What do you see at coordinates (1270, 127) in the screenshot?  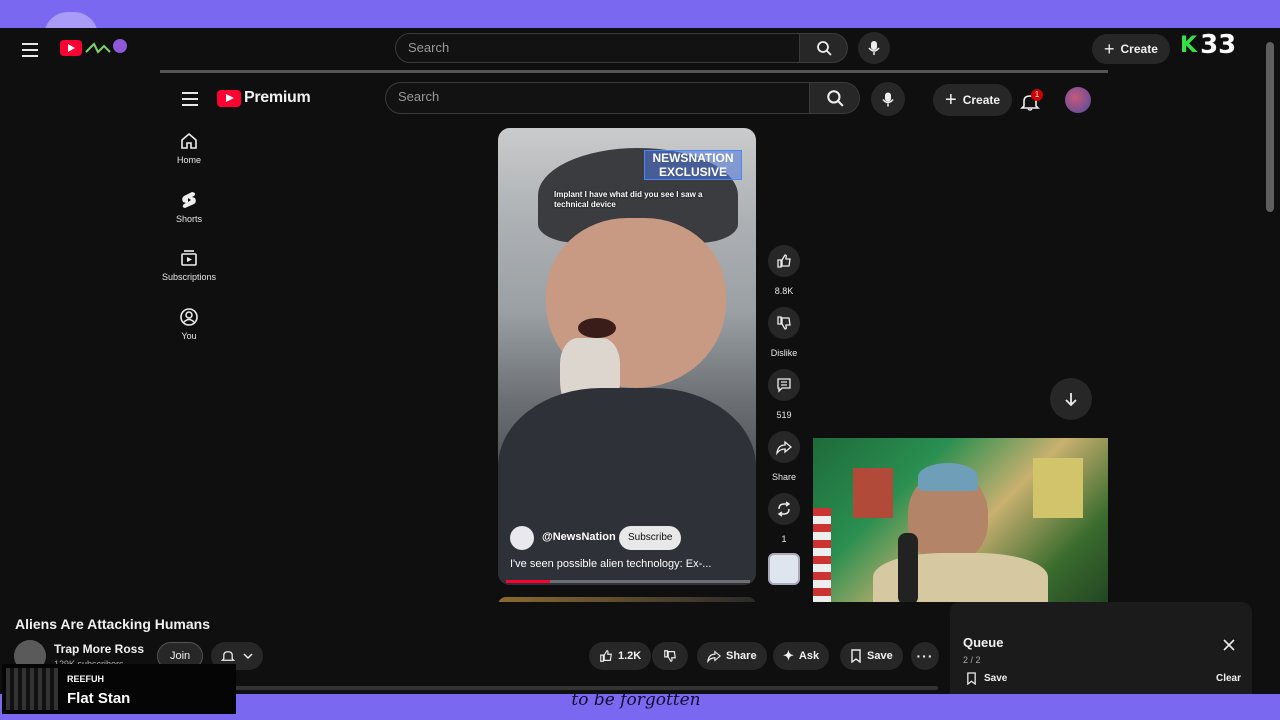 I see `outer-scrollbar` at bounding box center [1270, 127].